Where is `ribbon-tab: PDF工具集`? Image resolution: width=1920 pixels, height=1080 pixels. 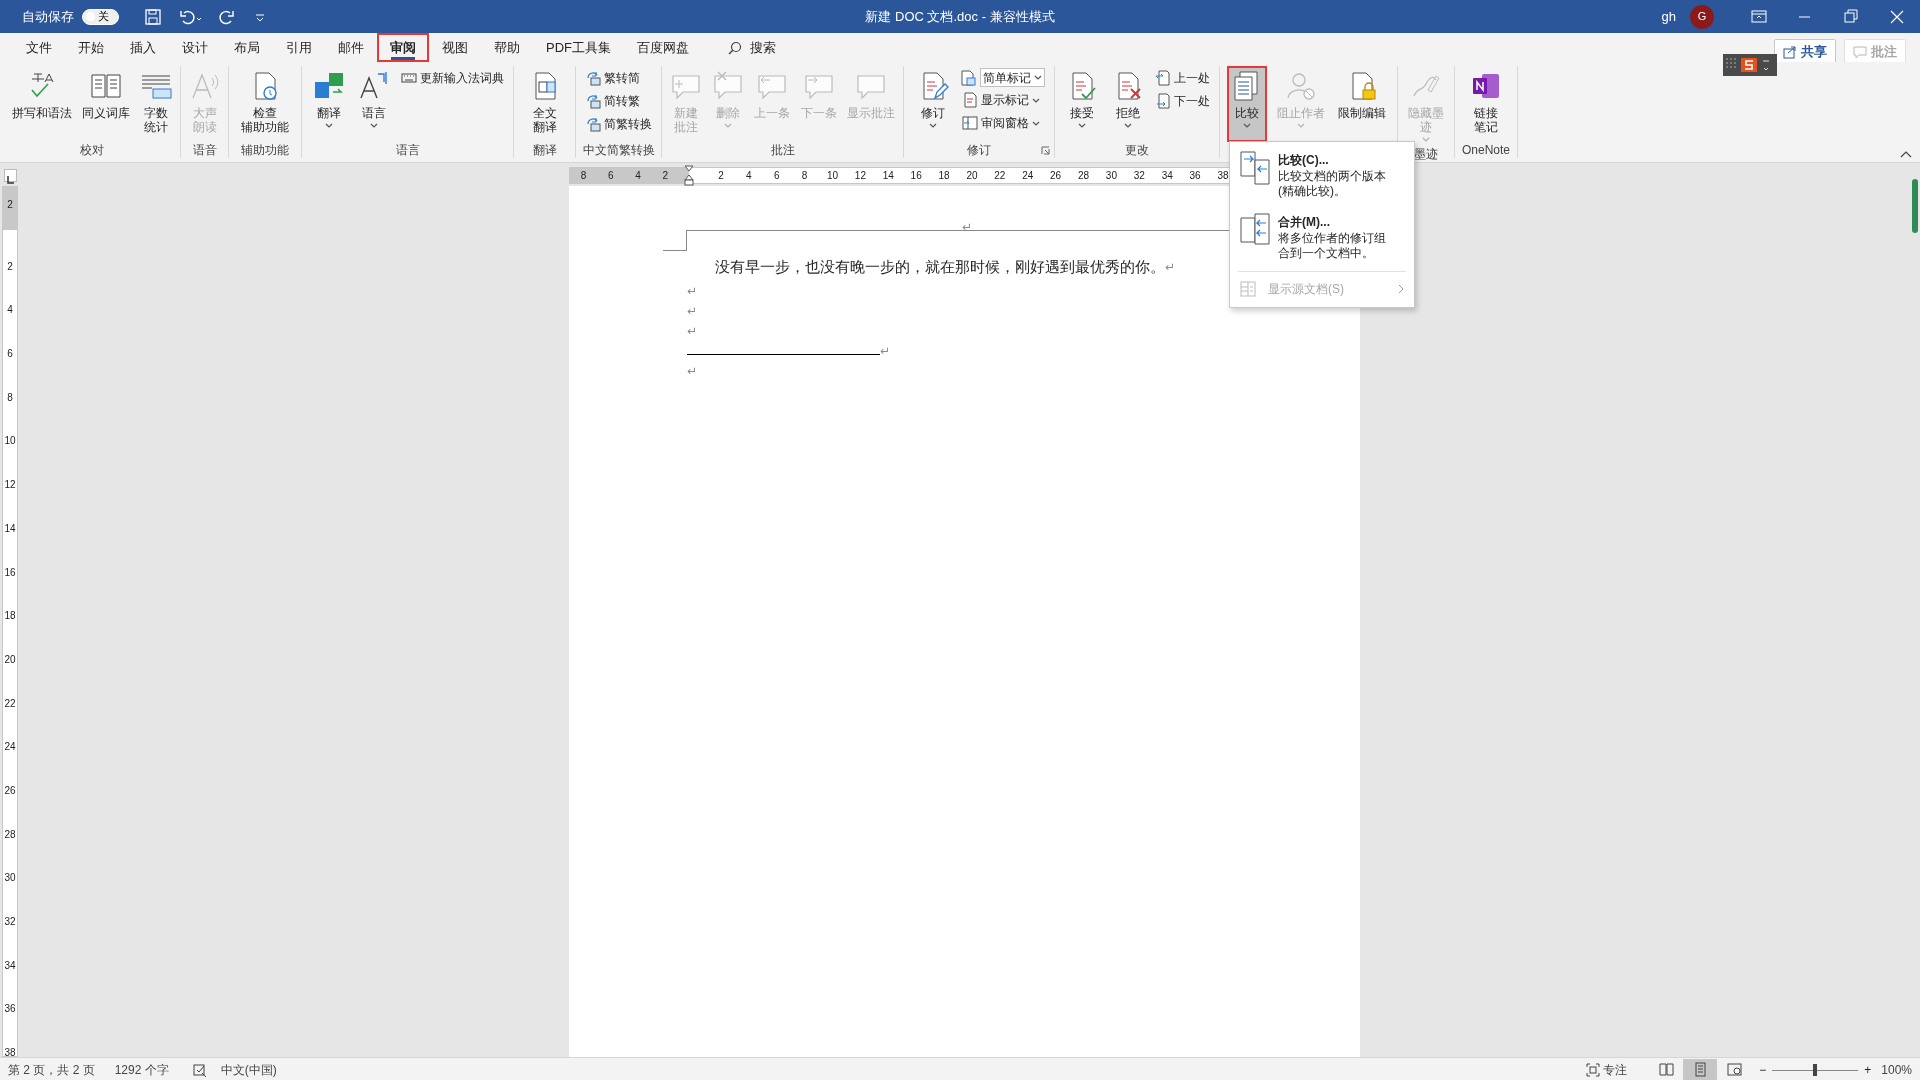 ribbon-tab: PDF工具集 is located at coordinates (578, 47).